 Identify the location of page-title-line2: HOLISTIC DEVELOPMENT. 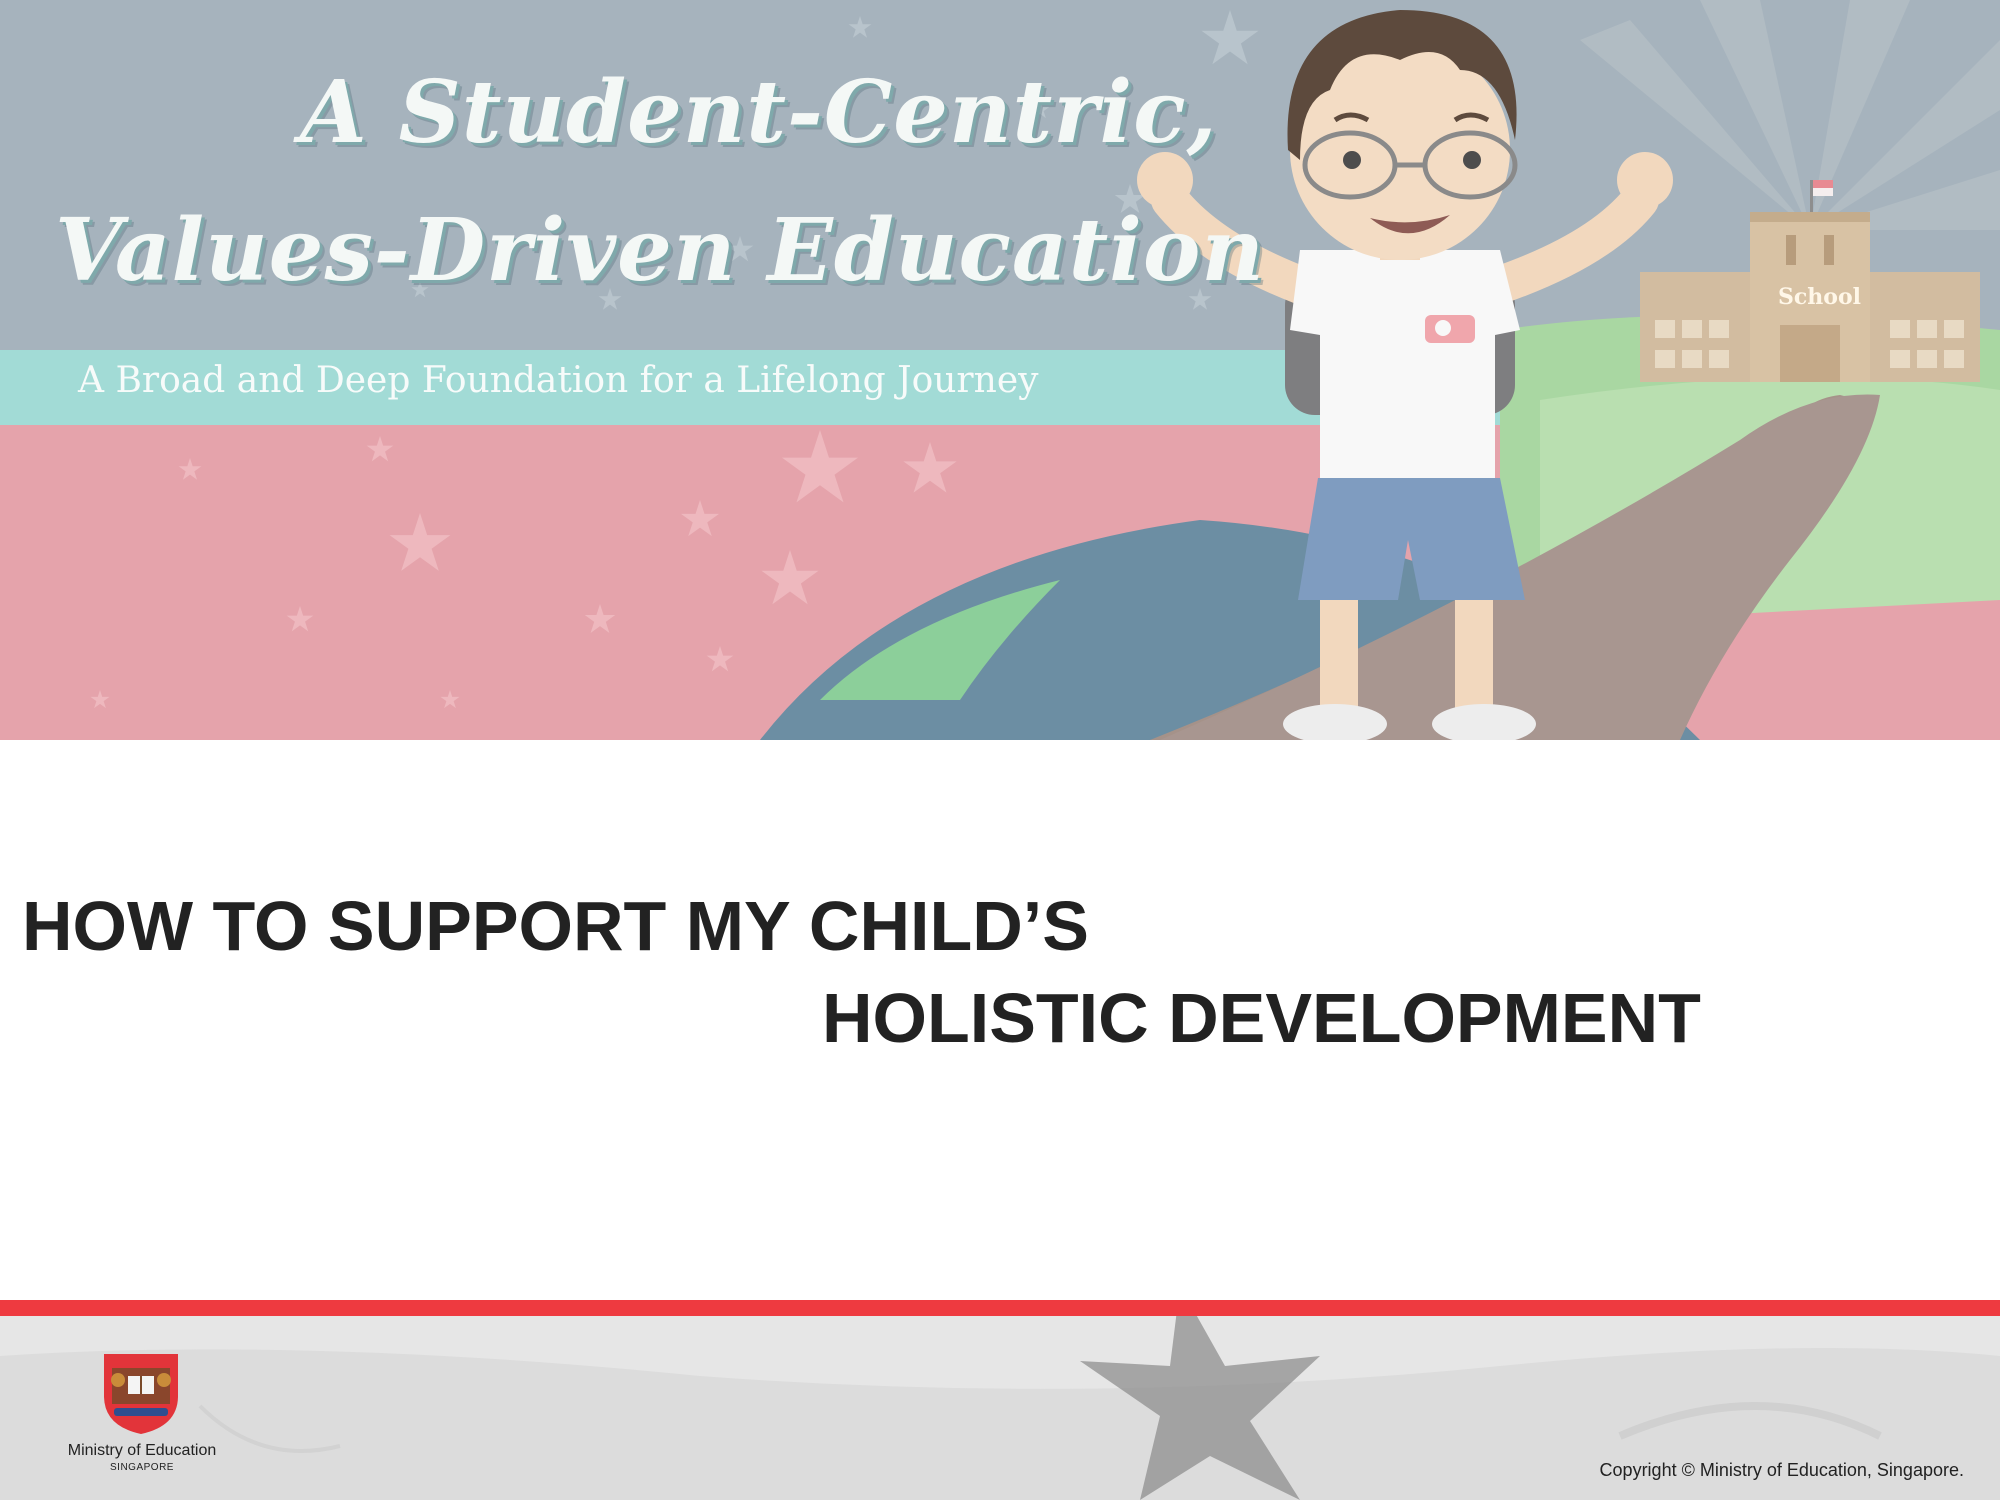
(1261, 1018).